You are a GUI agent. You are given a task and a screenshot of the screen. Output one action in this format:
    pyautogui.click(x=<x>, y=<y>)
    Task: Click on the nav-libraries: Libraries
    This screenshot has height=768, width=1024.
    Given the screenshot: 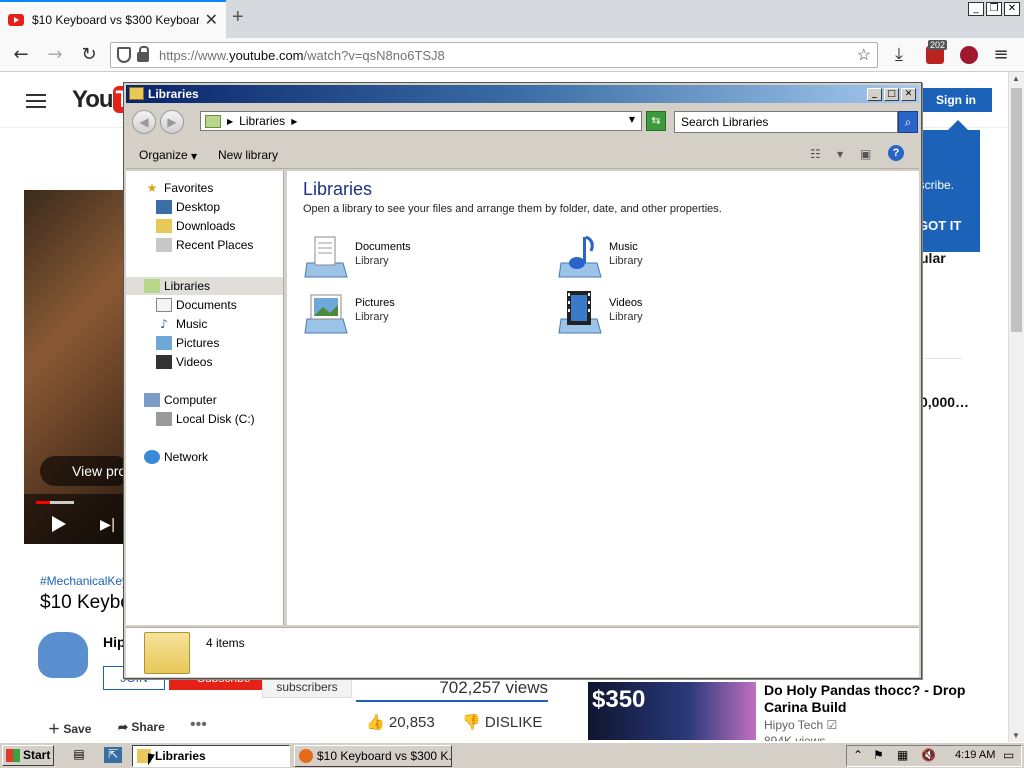 What is the action you would take?
    pyautogui.click(x=177, y=286)
    